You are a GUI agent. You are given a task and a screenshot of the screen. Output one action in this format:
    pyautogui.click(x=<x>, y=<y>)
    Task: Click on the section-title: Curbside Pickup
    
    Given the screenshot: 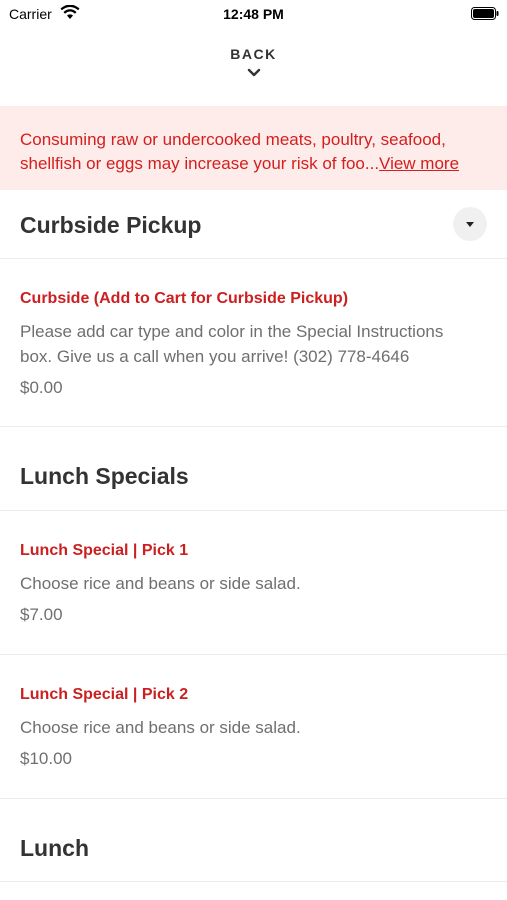 What is the action you would take?
    pyautogui.click(x=111, y=225)
    